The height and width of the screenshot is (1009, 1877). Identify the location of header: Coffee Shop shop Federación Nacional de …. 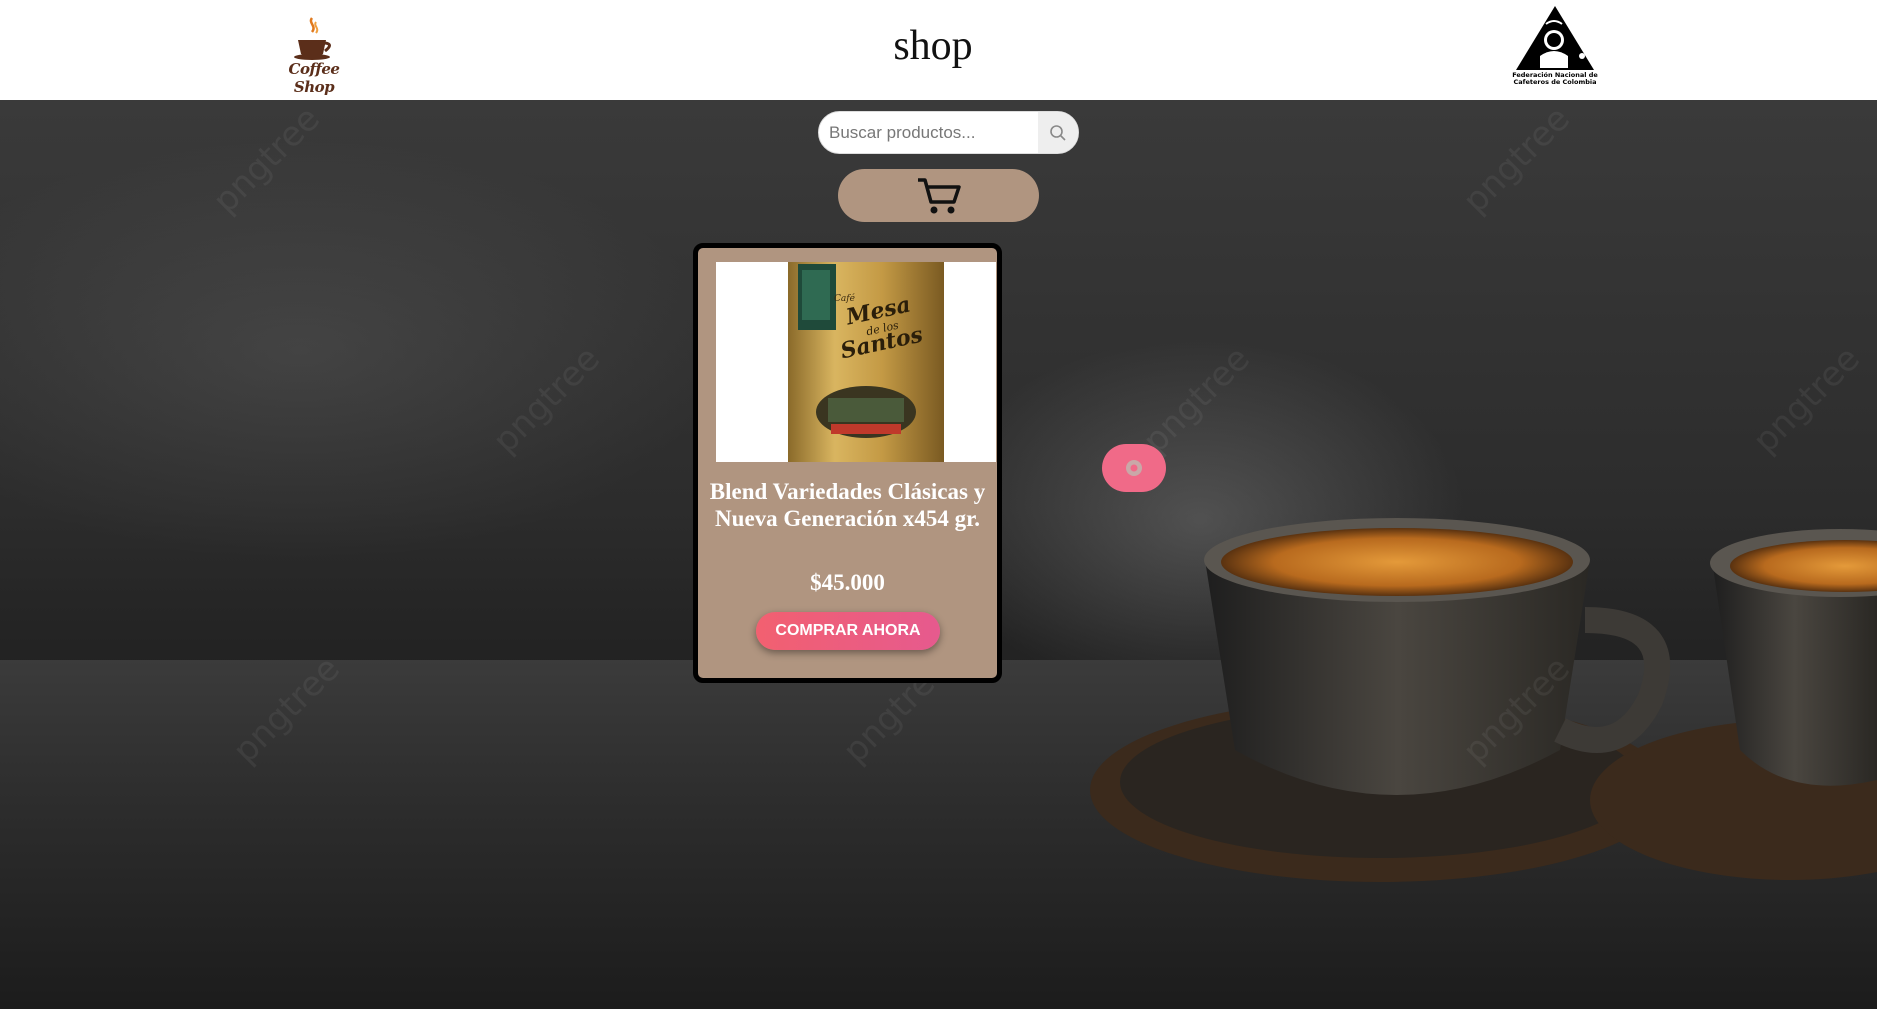
(938, 50).